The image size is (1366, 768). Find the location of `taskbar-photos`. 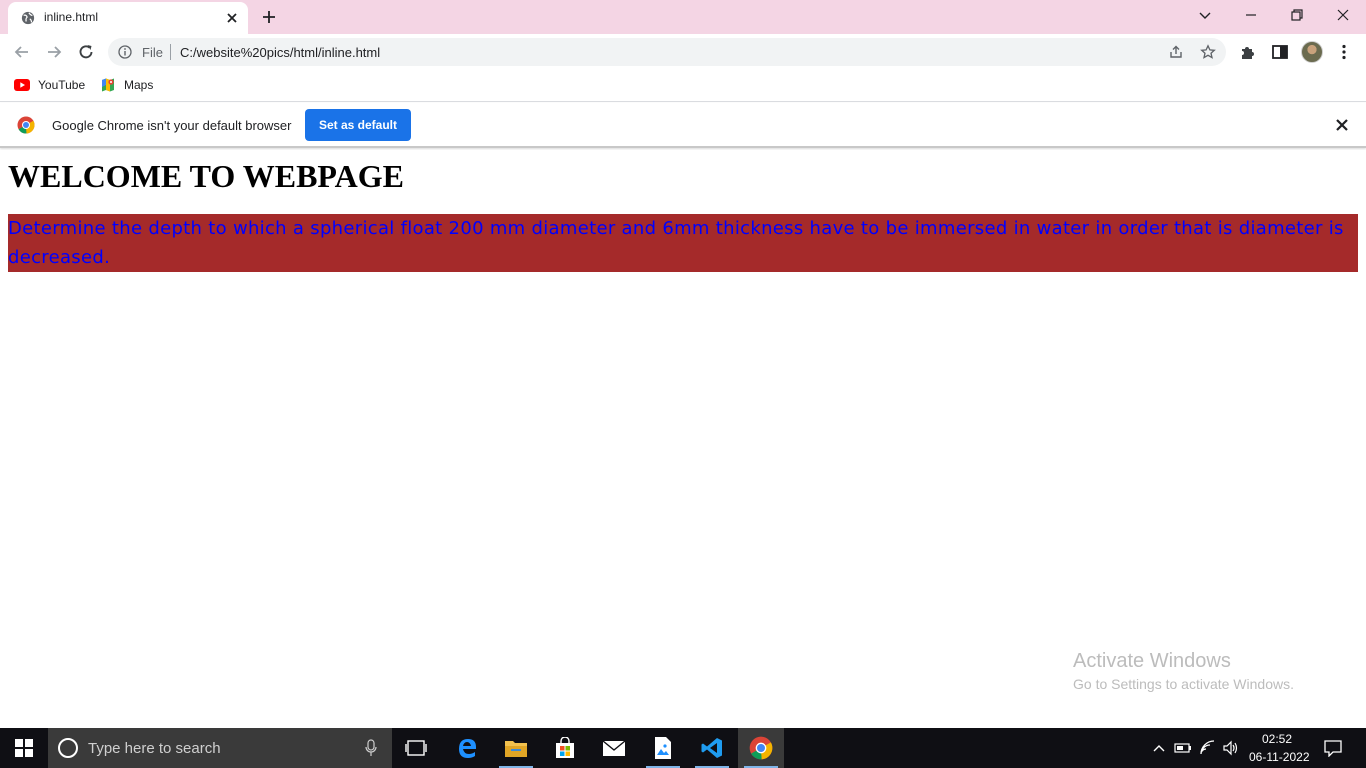

taskbar-photos is located at coordinates (663, 748).